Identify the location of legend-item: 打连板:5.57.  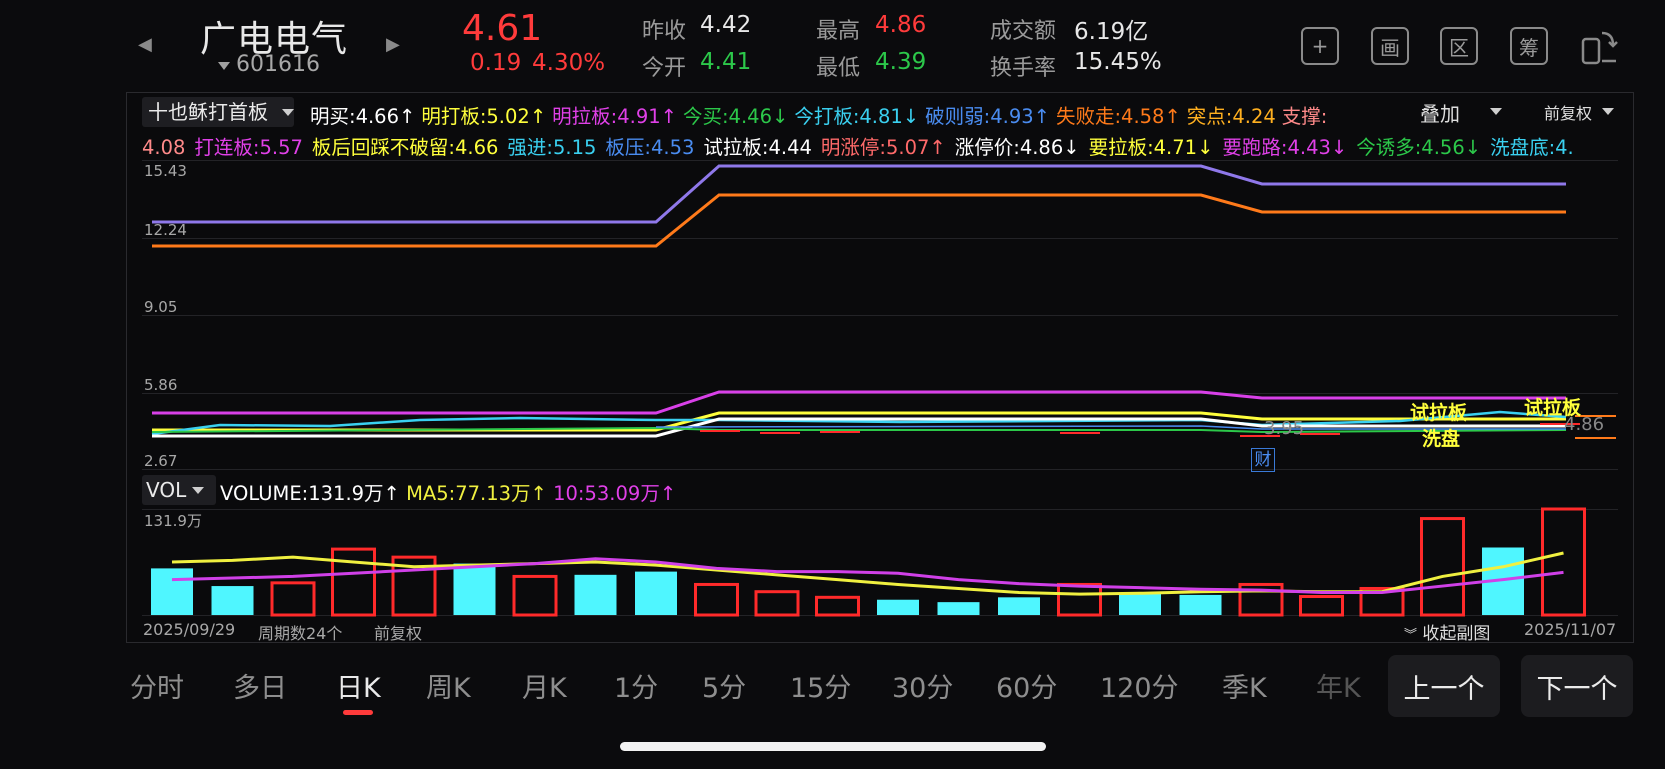
(248, 147).